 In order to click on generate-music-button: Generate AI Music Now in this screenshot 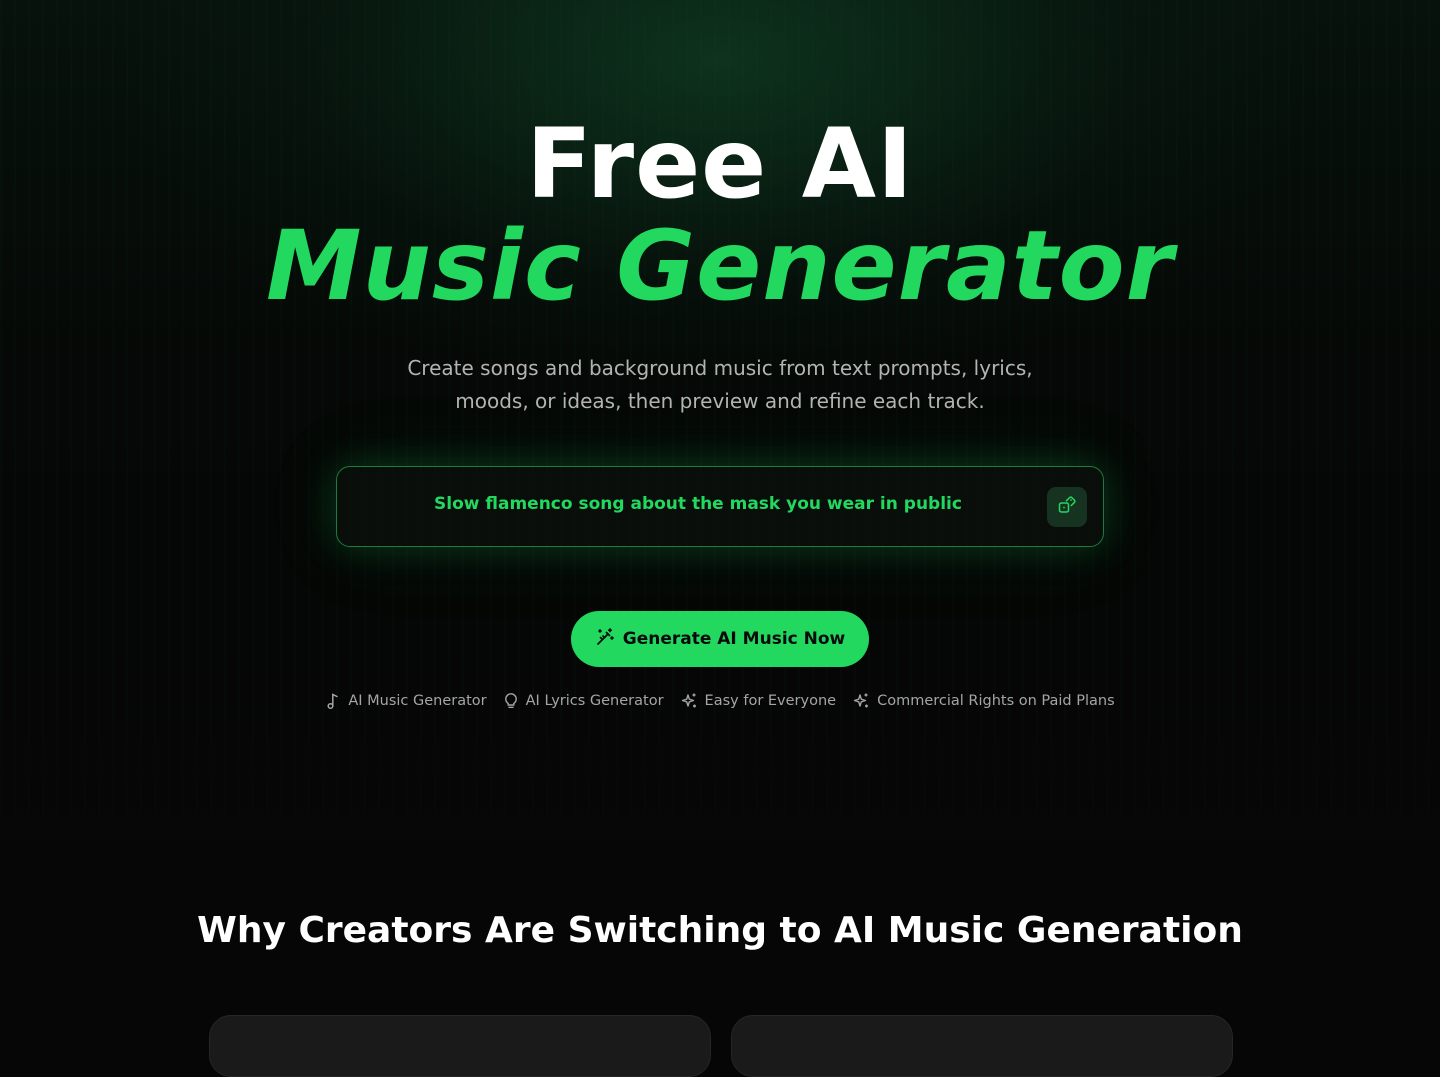, I will do `click(720, 639)`.